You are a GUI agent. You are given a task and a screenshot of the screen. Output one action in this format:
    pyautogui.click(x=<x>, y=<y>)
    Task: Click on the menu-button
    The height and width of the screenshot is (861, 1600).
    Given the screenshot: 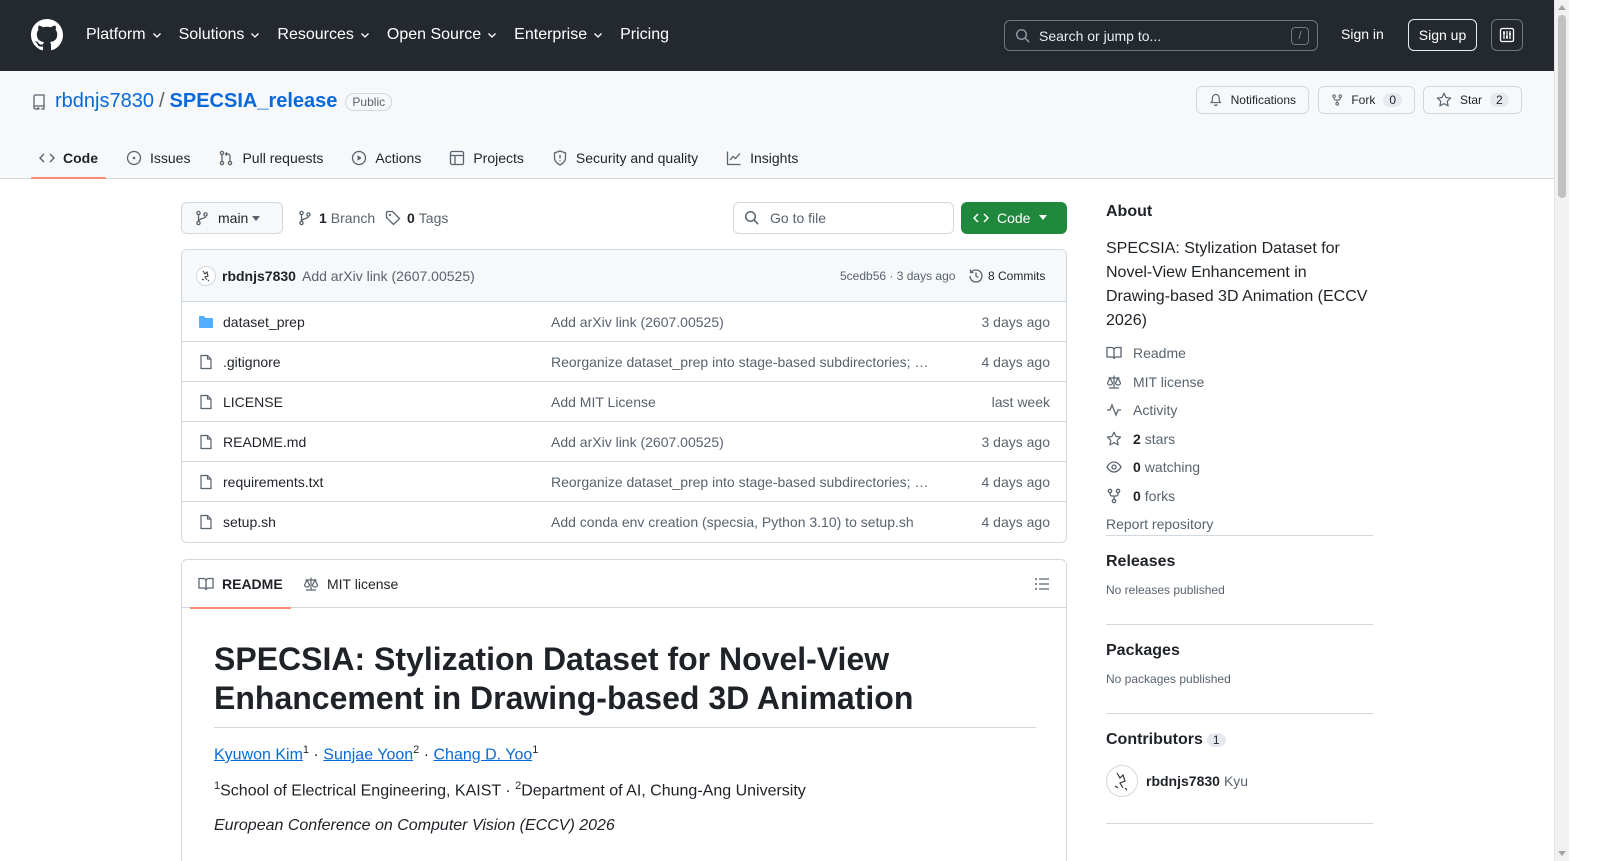 What is the action you would take?
    pyautogui.click(x=1507, y=35)
    